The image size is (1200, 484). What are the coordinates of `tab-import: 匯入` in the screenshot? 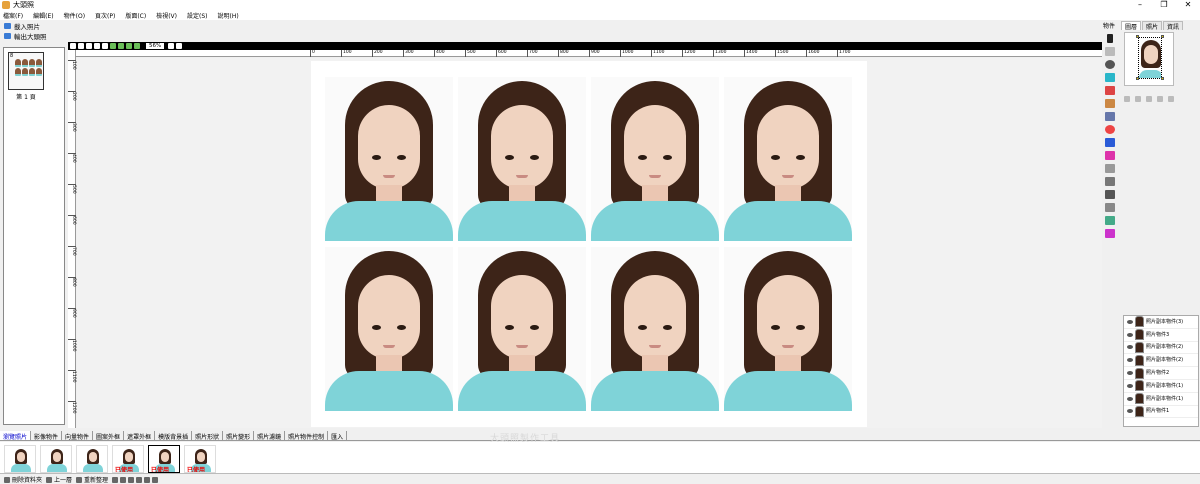 It's located at (338, 436).